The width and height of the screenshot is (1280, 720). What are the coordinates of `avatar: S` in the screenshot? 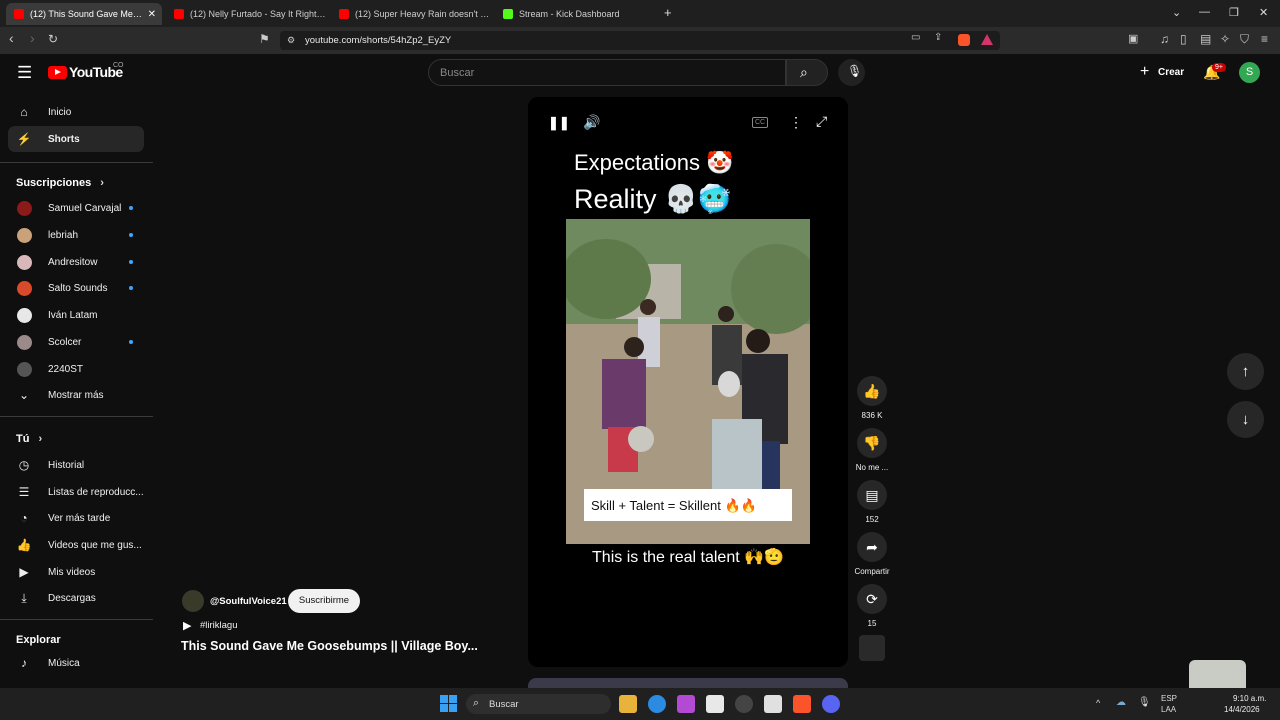 It's located at (1249, 72).